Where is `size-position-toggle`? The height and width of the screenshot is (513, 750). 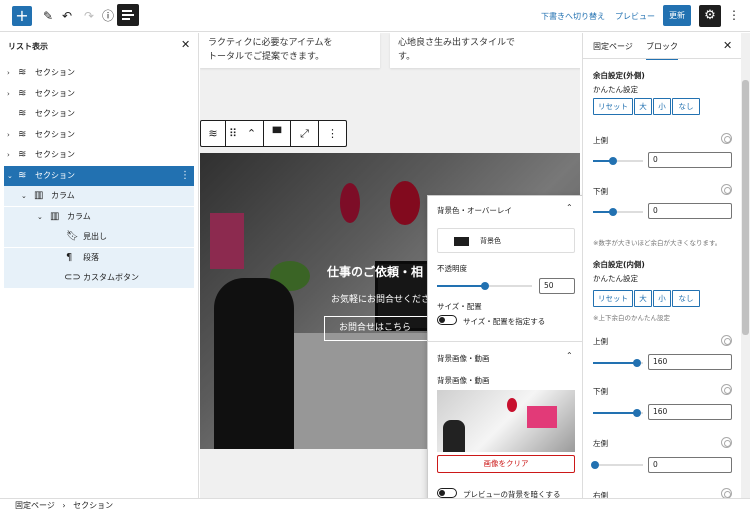
size-position-toggle is located at coordinates (447, 320).